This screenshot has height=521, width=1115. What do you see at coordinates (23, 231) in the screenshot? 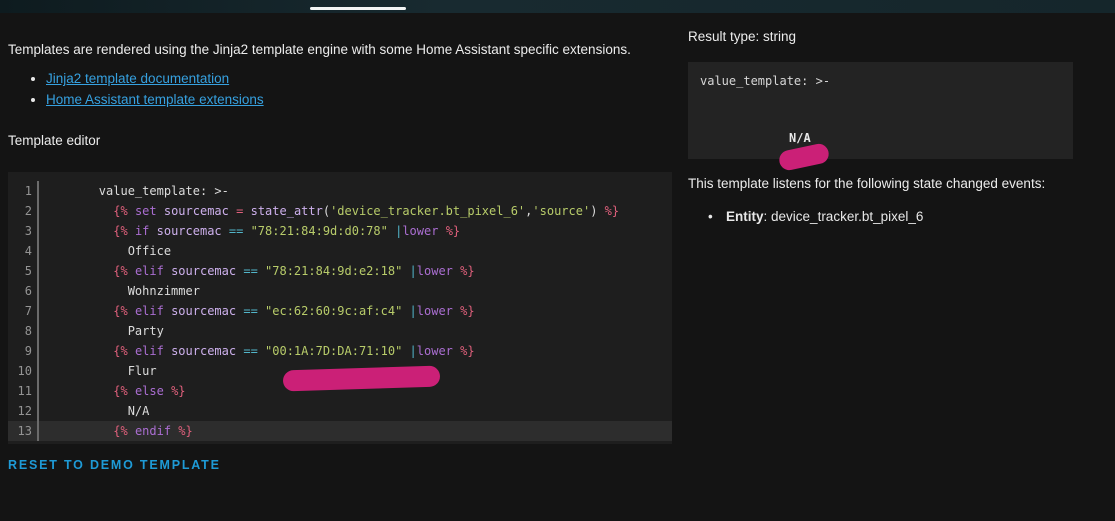
I see `line-number: 3` at bounding box center [23, 231].